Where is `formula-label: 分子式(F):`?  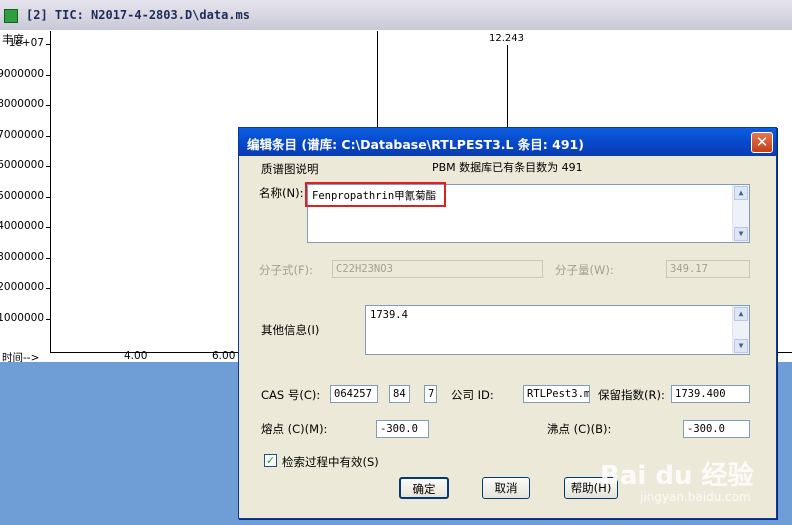
formula-label: 分子式(F): is located at coordinates (286, 270).